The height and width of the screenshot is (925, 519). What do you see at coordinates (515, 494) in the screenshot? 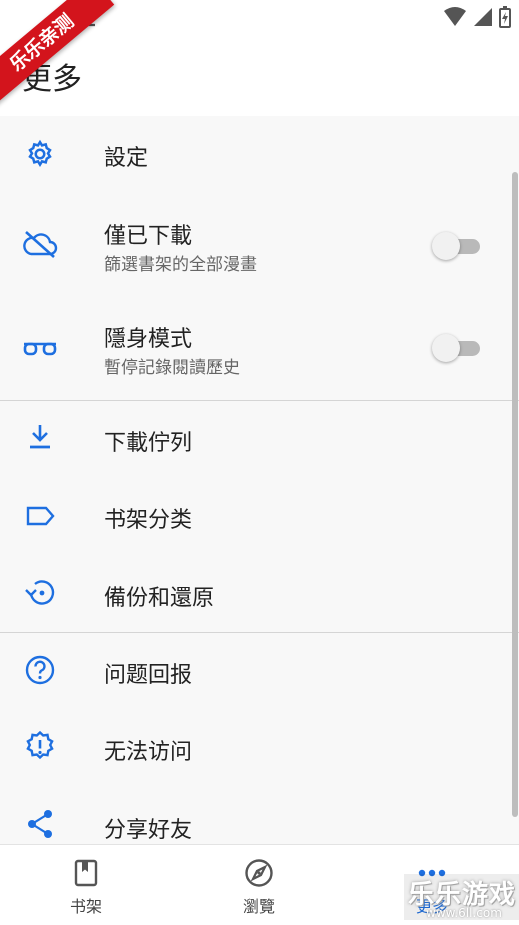
I see `scrollbar` at bounding box center [515, 494].